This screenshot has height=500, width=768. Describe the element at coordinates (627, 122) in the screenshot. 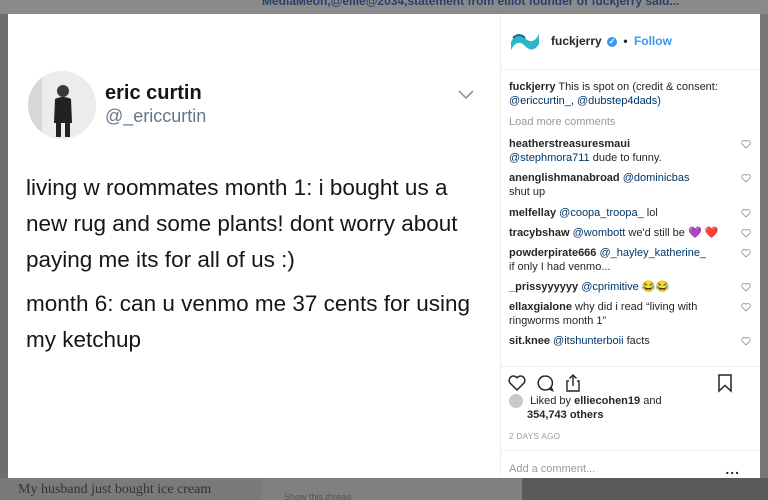

I see `load-more-comments-button: Load more comments` at that location.